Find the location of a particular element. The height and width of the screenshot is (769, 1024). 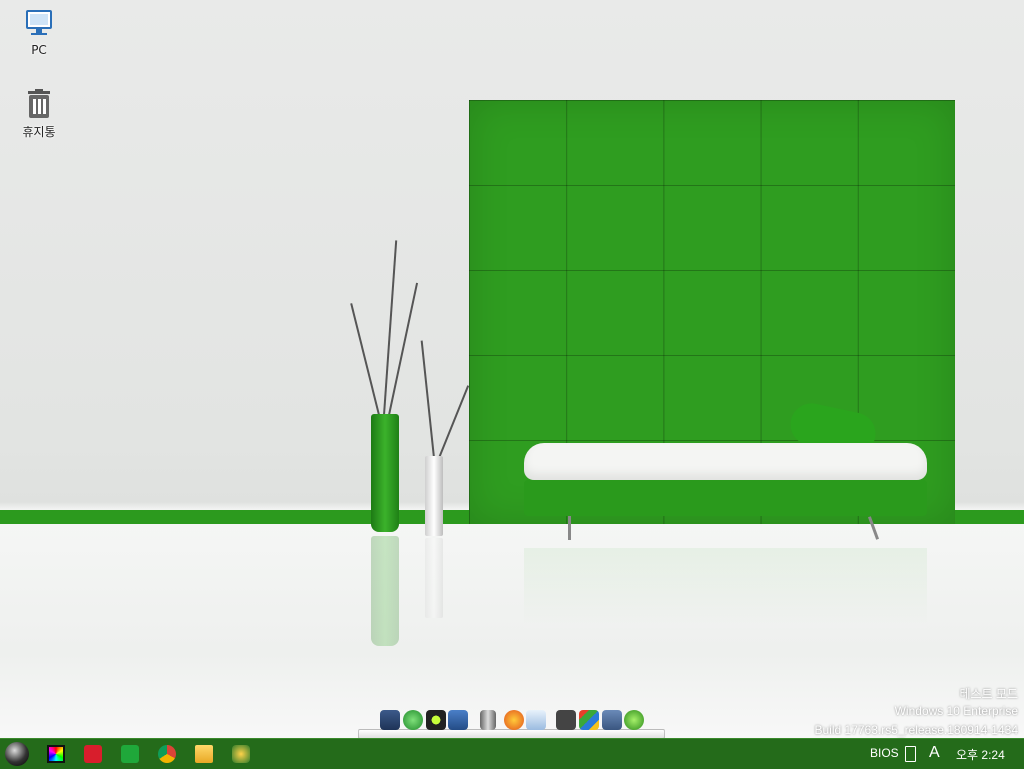

green-app-icon is located at coordinates (130, 754).